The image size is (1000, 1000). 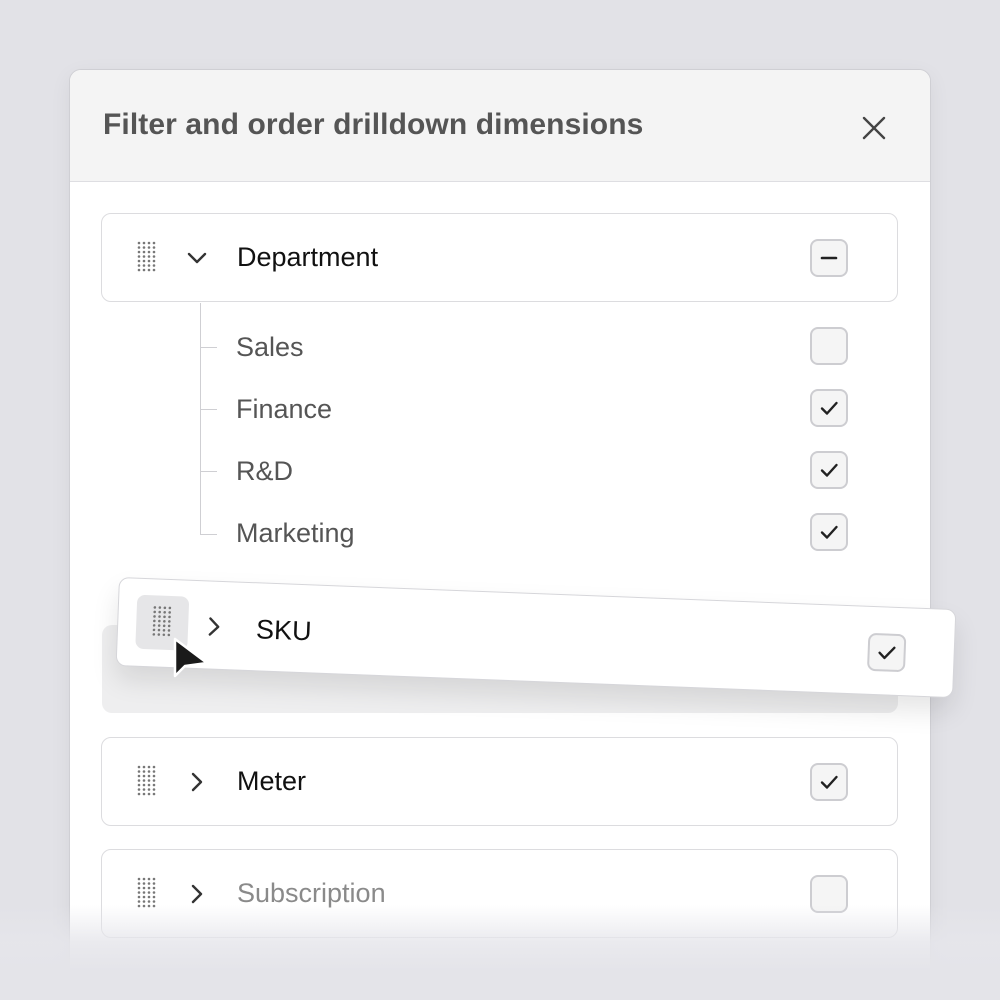 What do you see at coordinates (500, 952) in the screenshot?
I see `bottom-fade` at bounding box center [500, 952].